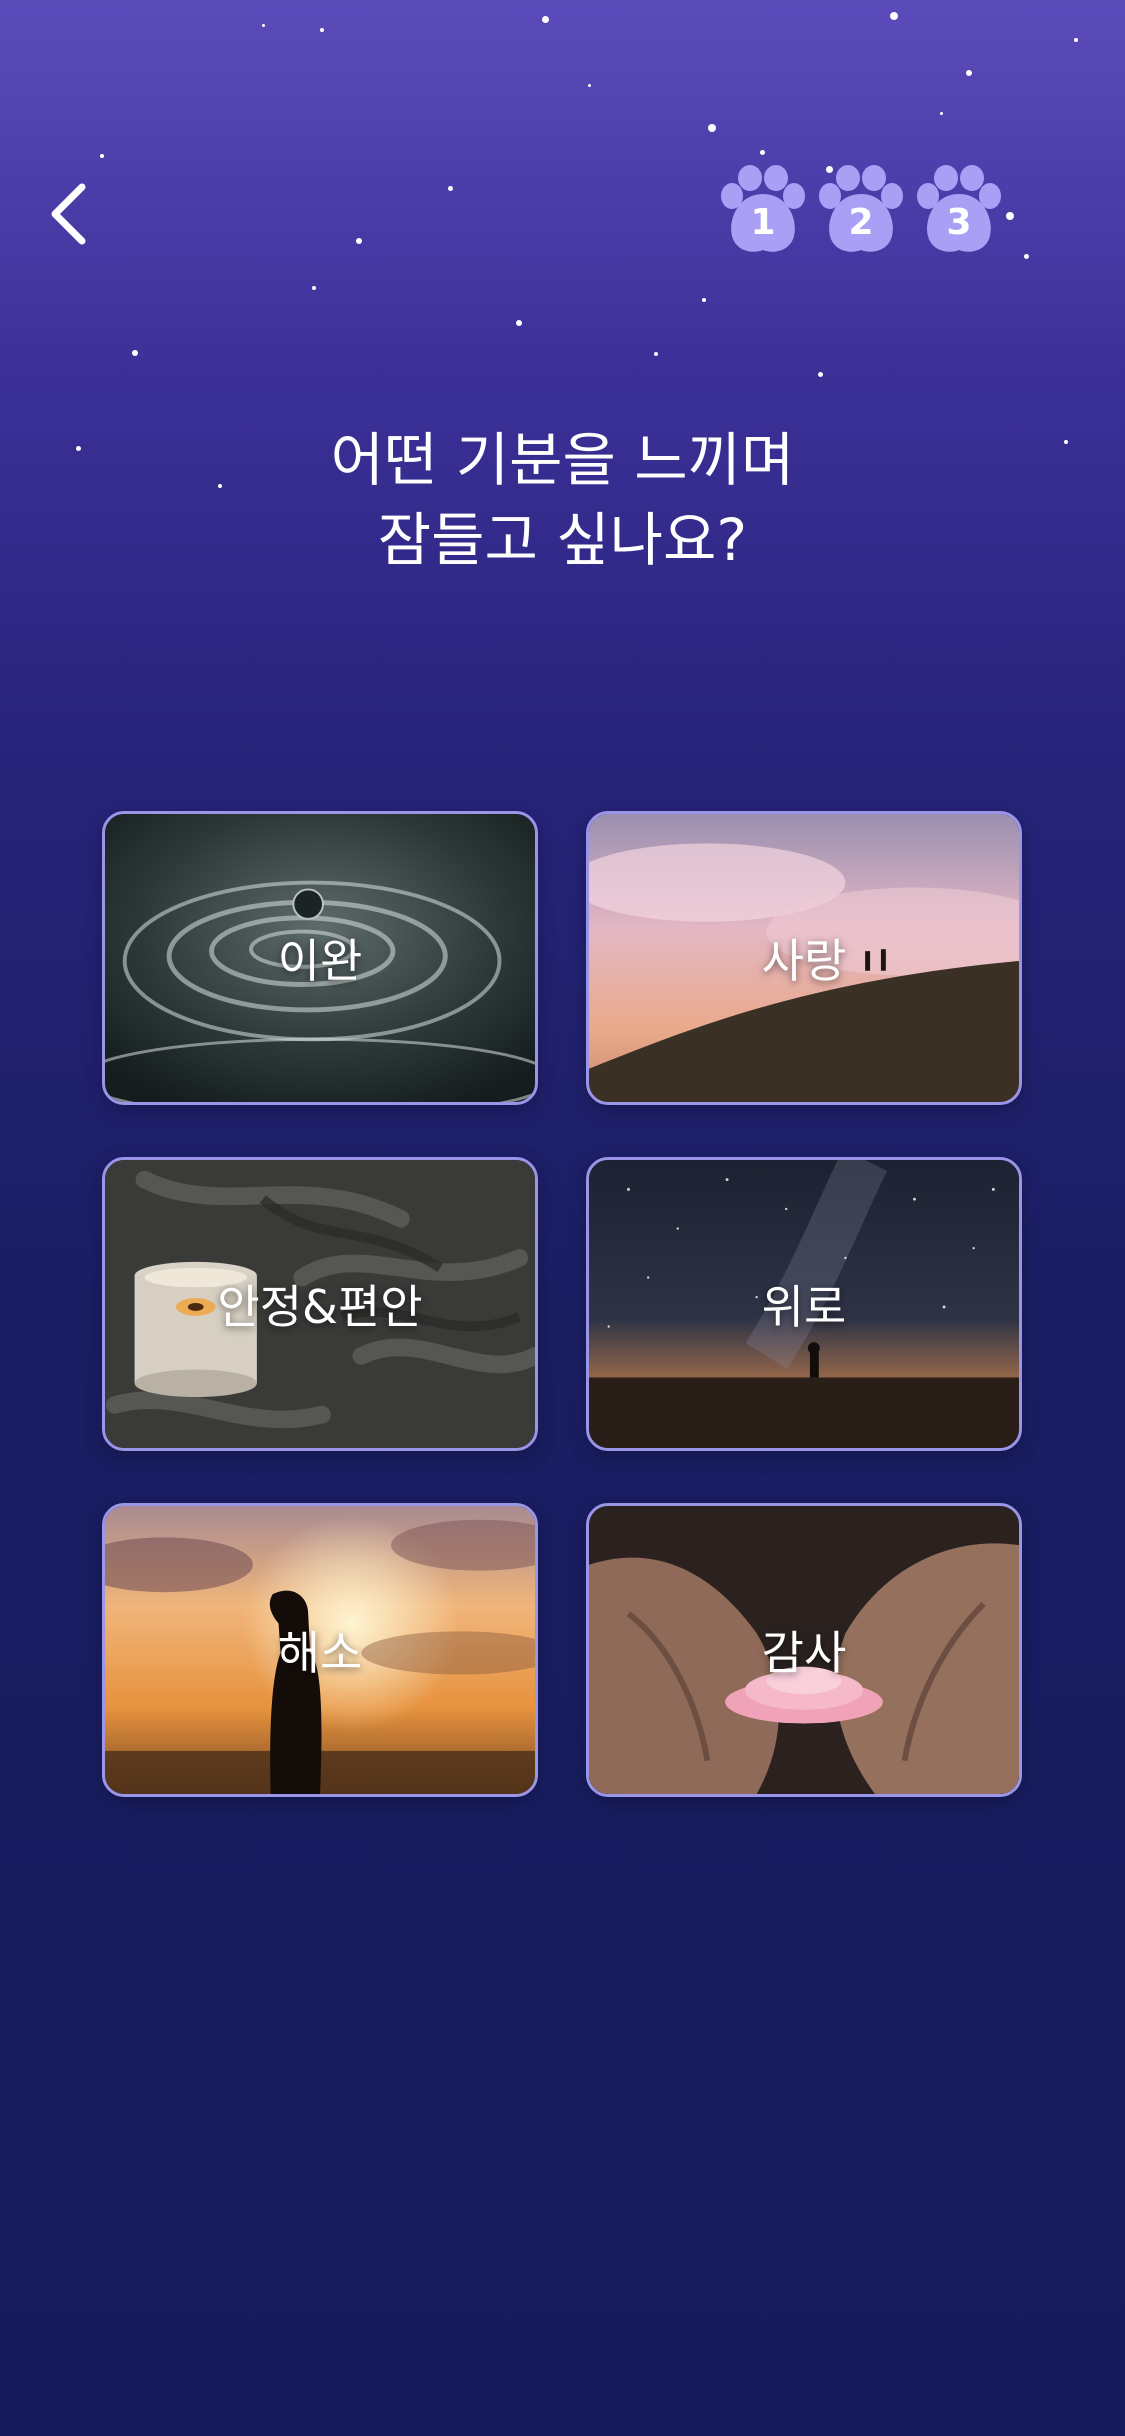  What do you see at coordinates (804, 1653) in the screenshot?
I see `mood-label: 감사` at bounding box center [804, 1653].